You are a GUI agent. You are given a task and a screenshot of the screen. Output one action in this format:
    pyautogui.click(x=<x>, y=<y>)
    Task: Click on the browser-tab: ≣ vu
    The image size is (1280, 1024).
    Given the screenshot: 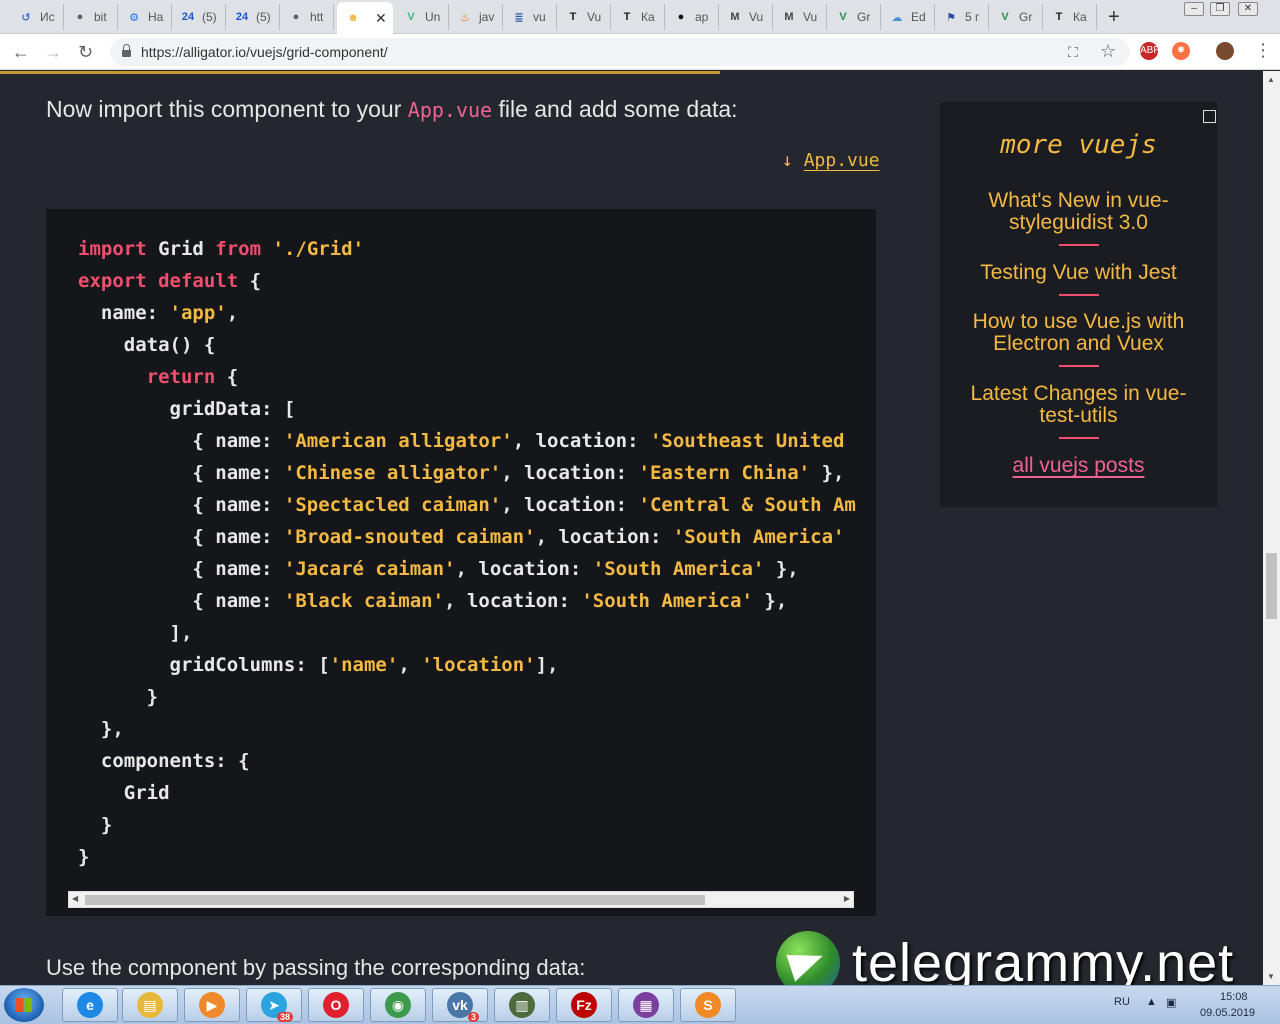 What is the action you would take?
    pyautogui.click(x=530, y=17)
    